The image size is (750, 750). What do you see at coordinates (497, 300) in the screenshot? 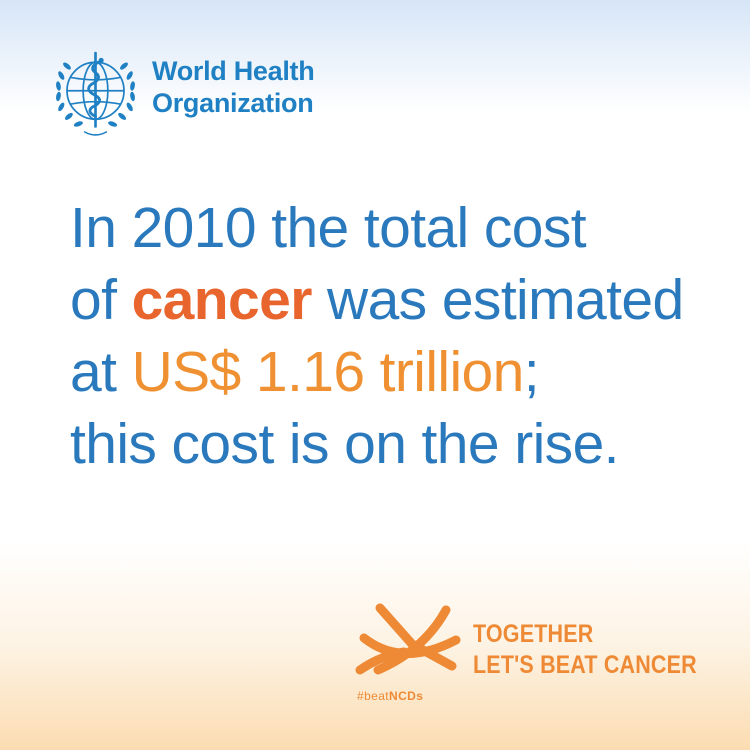
I see `headline-line2-suffix: was estimated` at bounding box center [497, 300].